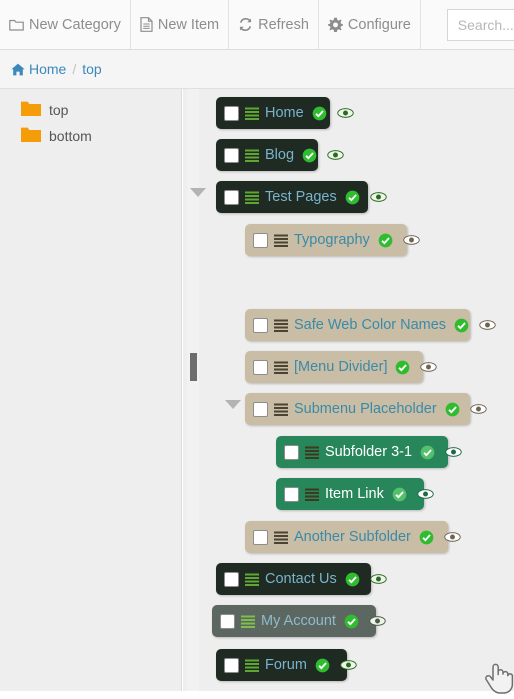 Image resolution: width=514 pixels, height=699 pixels. I want to click on tree-node-label: Subfolder 3-1, so click(369, 452).